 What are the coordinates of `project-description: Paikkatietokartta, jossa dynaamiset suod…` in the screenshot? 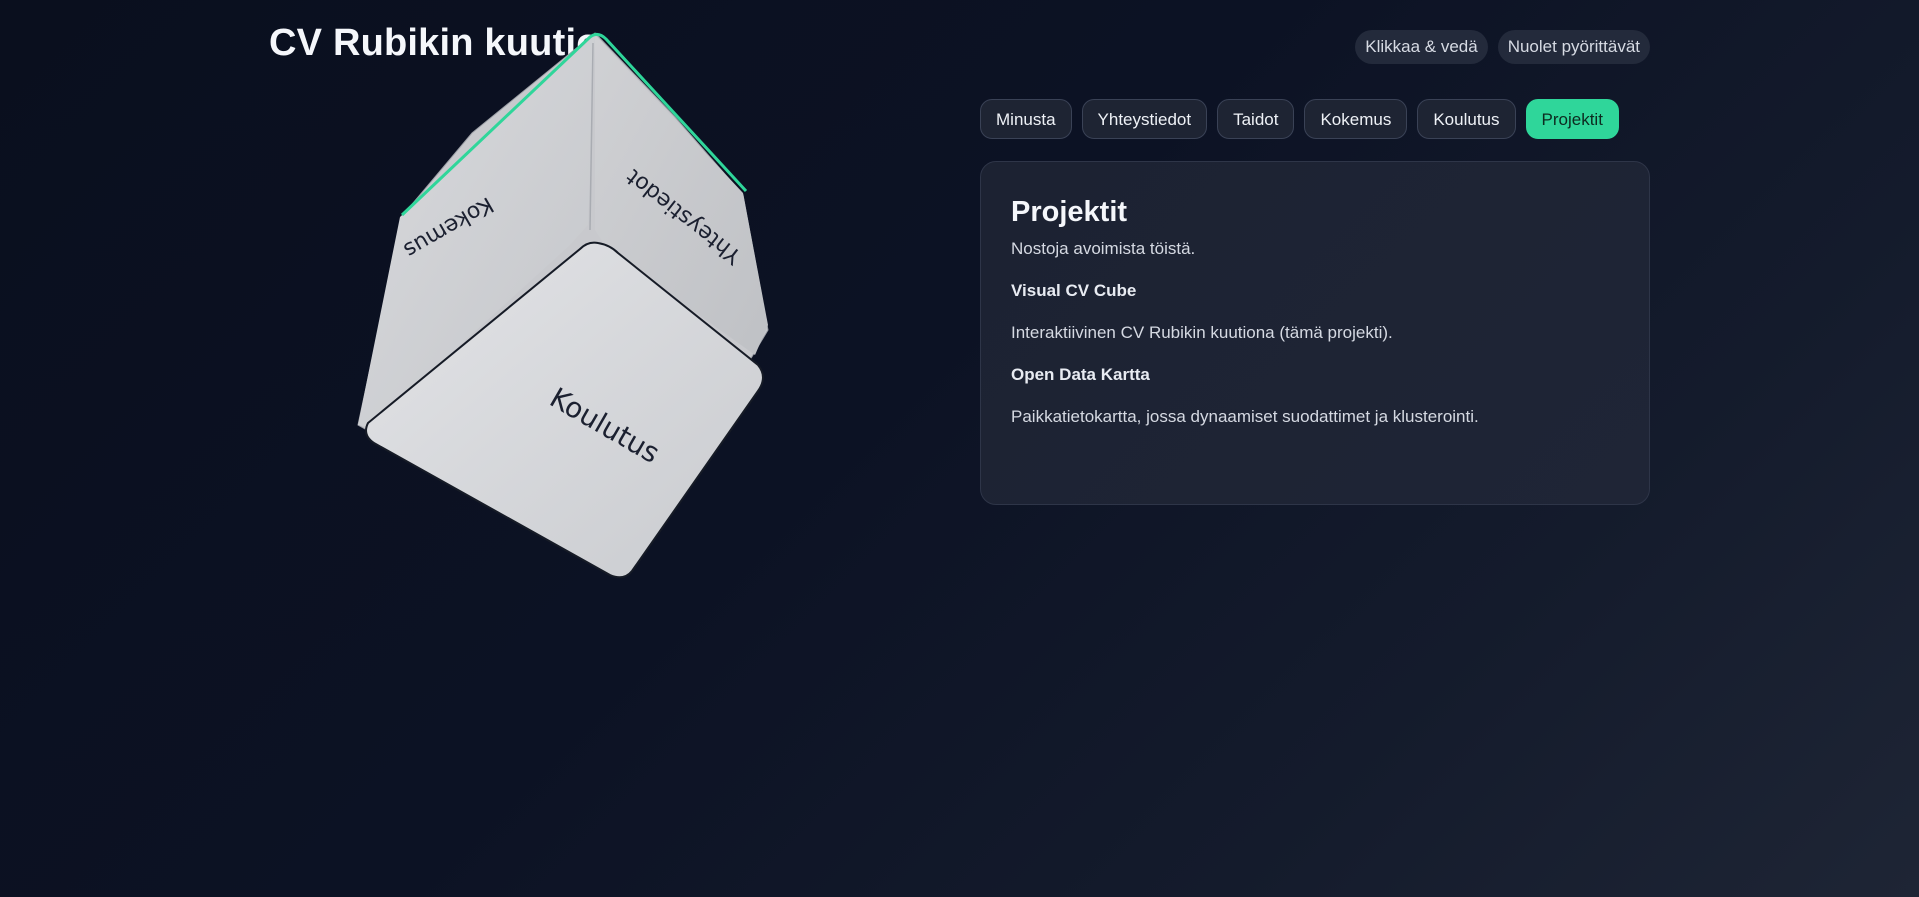 It's located at (1245, 416).